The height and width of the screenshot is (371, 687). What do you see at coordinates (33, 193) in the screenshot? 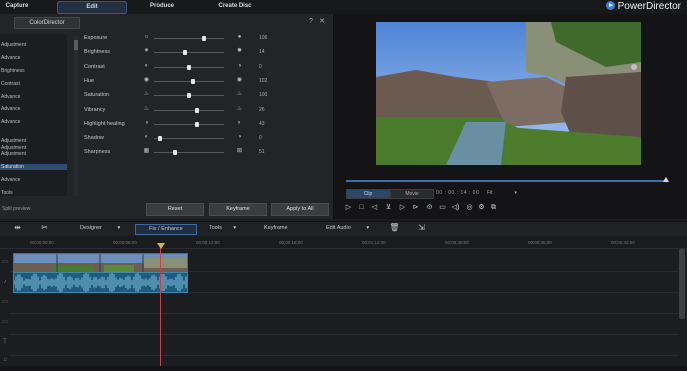
I see `preset-item: Tools` at bounding box center [33, 193].